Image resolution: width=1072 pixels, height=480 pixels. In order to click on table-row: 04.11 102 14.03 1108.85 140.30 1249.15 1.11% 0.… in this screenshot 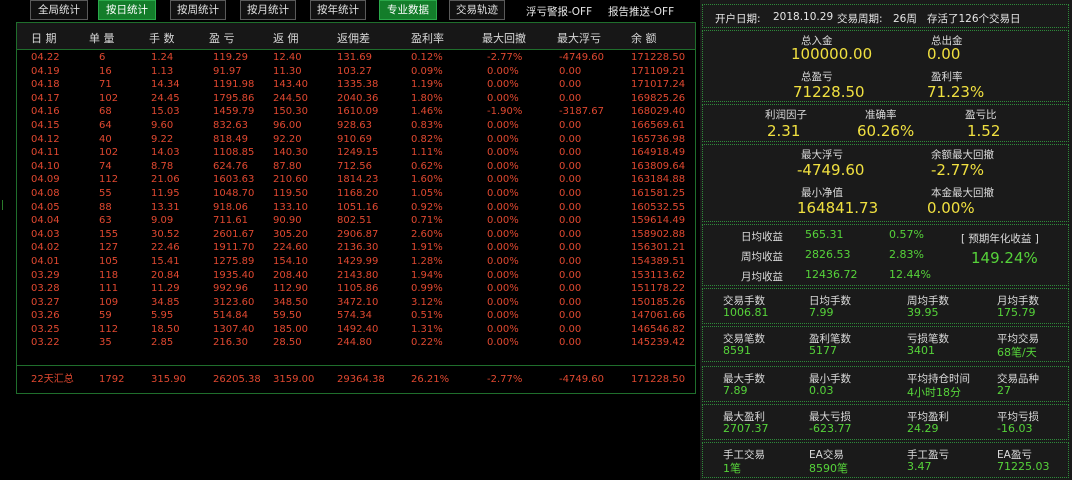, I will do `click(356, 153)`.